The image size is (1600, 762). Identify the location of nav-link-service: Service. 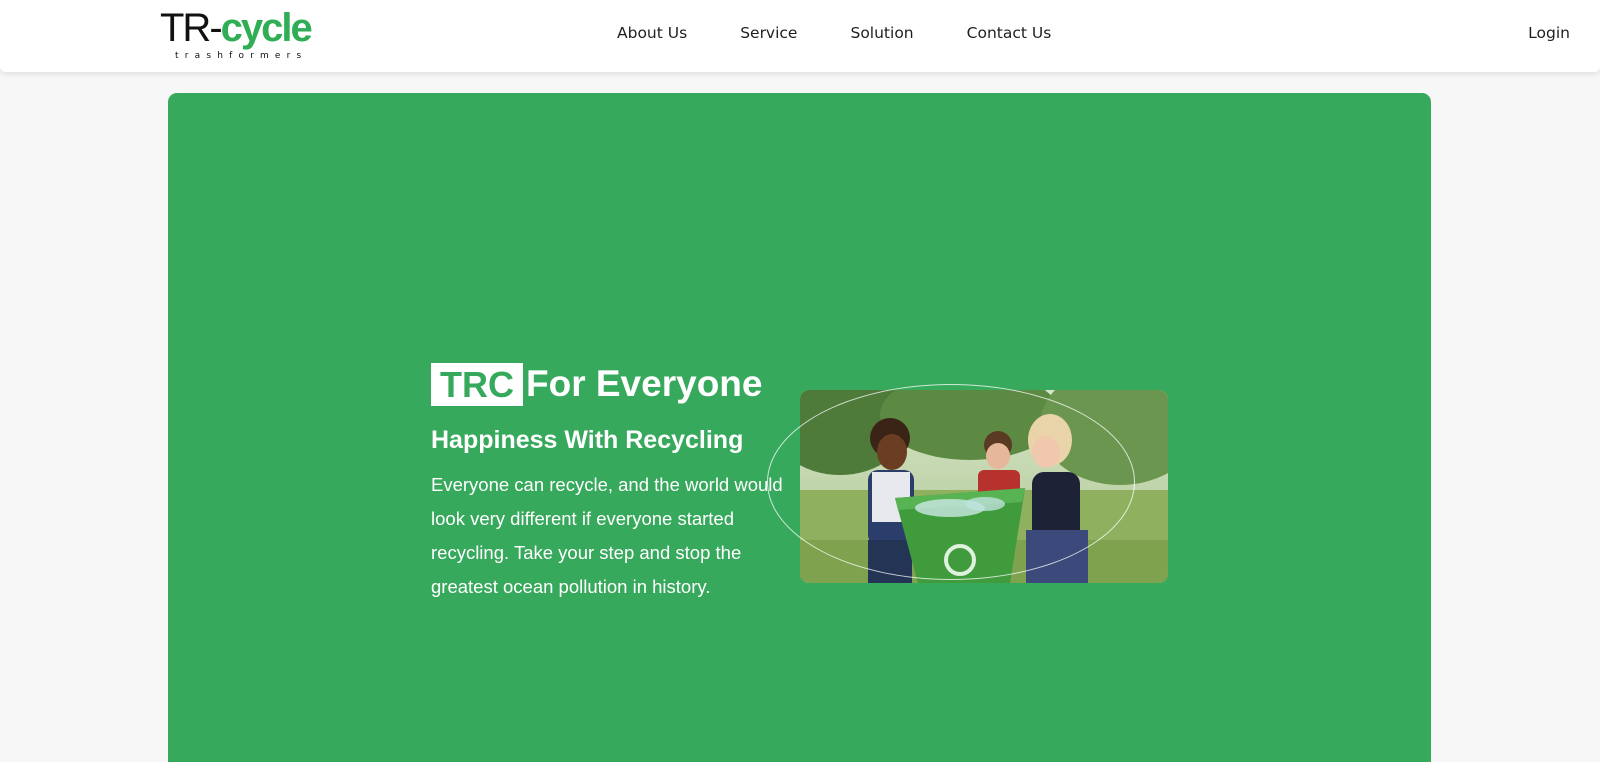
(768, 33).